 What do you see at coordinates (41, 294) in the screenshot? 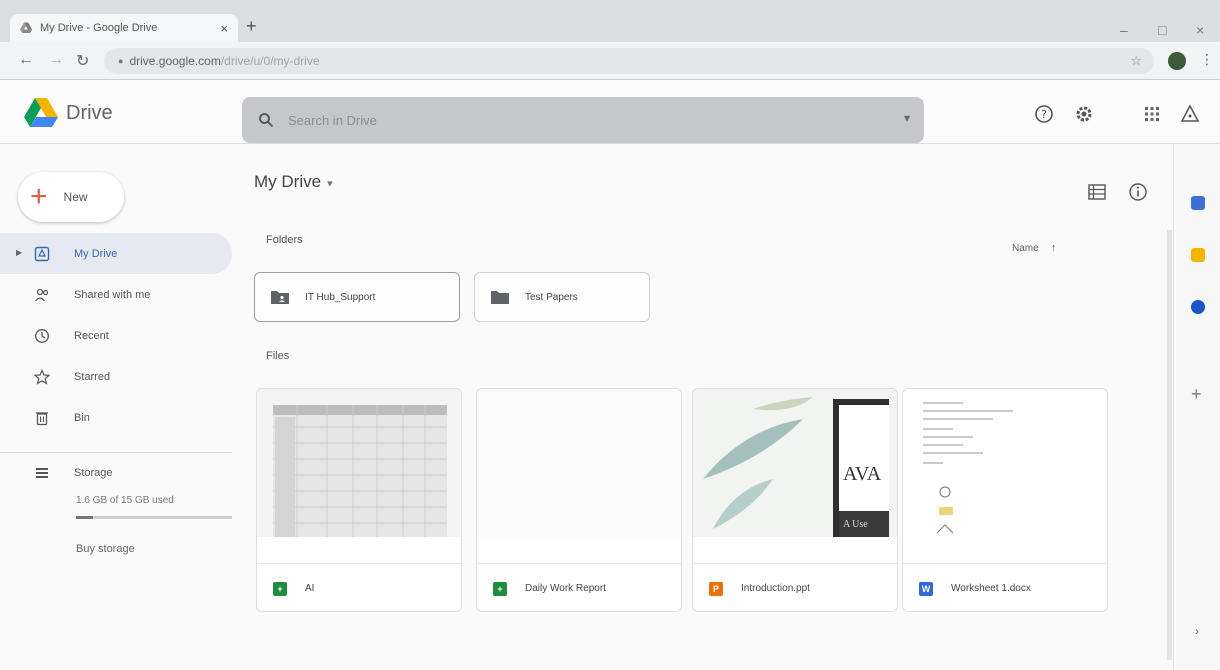
I see `people-icon` at bounding box center [41, 294].